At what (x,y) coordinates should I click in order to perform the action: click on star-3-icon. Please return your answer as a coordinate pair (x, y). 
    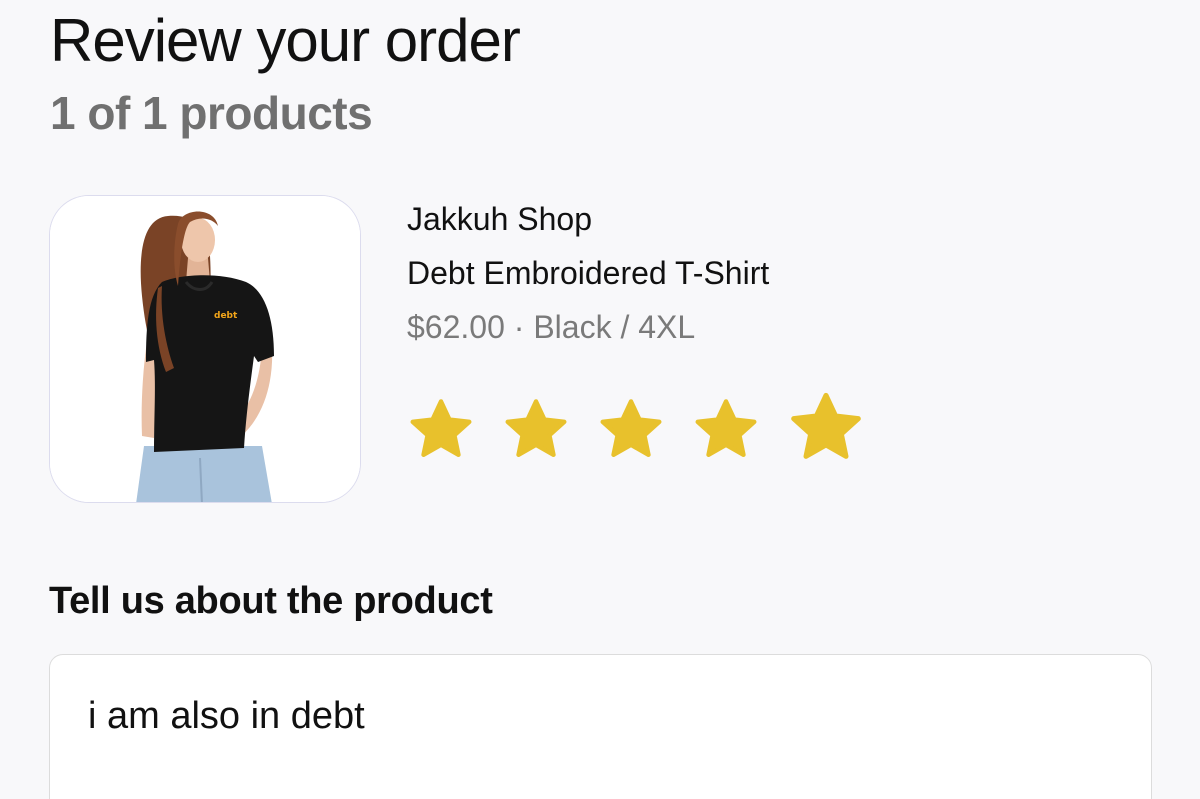
    Looking at the image, I should click on (631, 430).